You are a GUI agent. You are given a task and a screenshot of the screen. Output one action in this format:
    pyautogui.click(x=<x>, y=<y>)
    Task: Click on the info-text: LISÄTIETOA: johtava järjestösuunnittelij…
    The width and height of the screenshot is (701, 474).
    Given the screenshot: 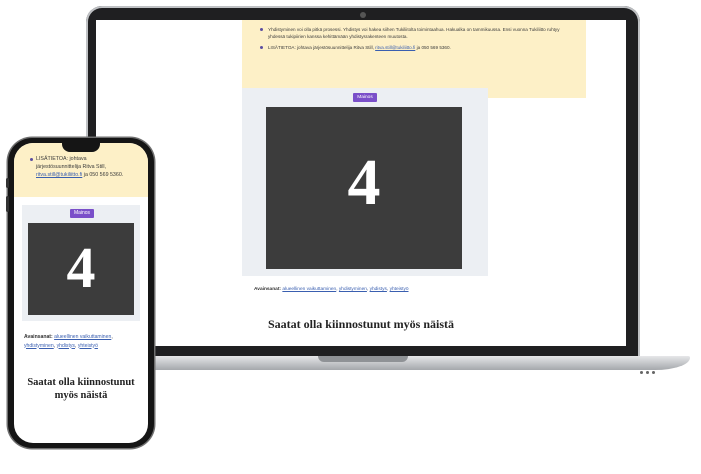 What is the action you would take?
    pyautogui.click(x=321, y=47)
    